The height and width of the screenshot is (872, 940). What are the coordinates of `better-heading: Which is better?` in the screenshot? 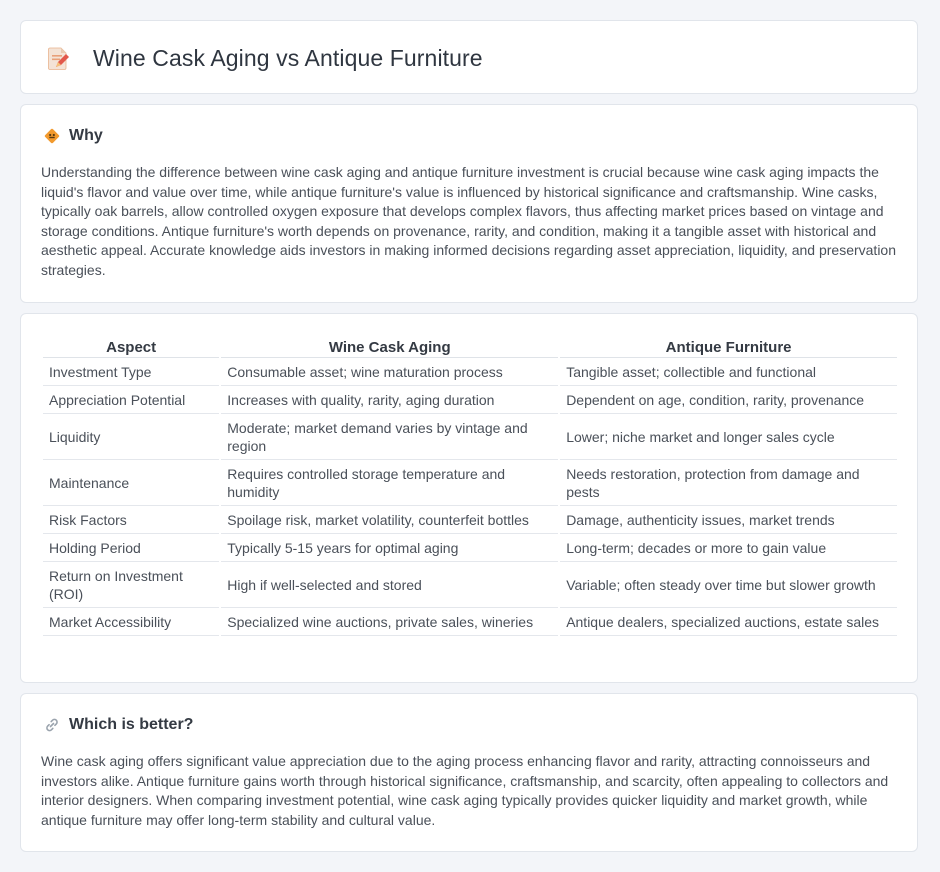 It's located at (131, 724).